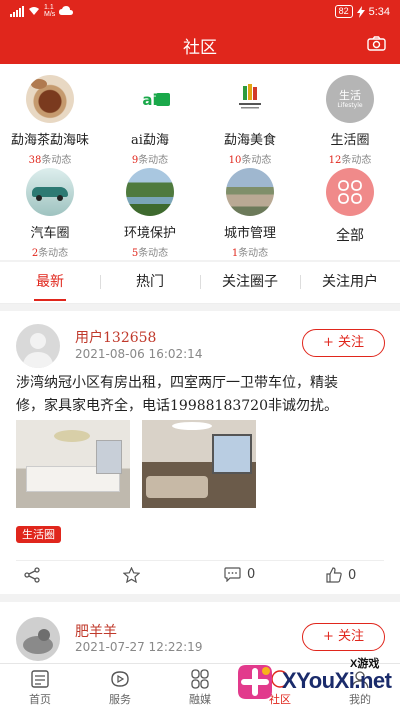  I want to click on app-header: 社区, so click(200, 44).